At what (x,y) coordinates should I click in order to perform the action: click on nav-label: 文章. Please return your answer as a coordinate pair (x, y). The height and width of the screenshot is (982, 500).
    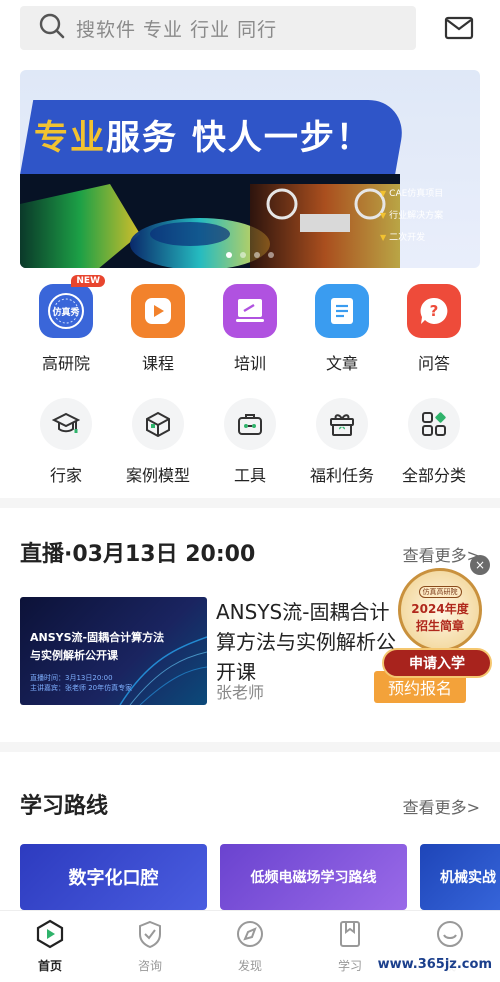
    Looking at the image, I should click on (341, 363).